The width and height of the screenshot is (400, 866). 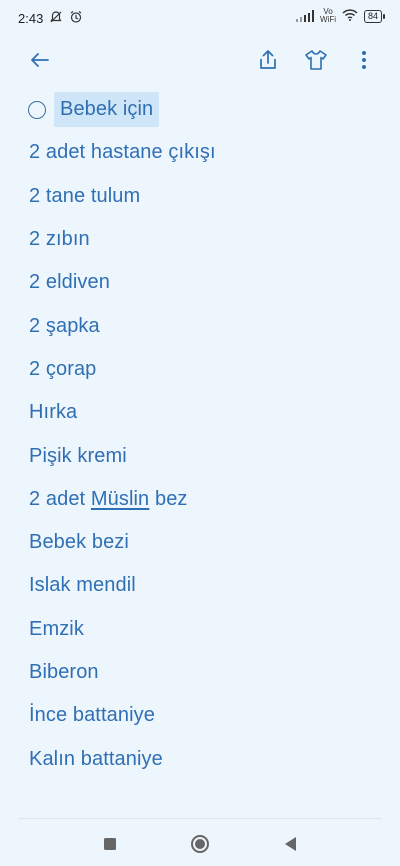 I want to click on checkbox-circle, so click(x=37, y=109).